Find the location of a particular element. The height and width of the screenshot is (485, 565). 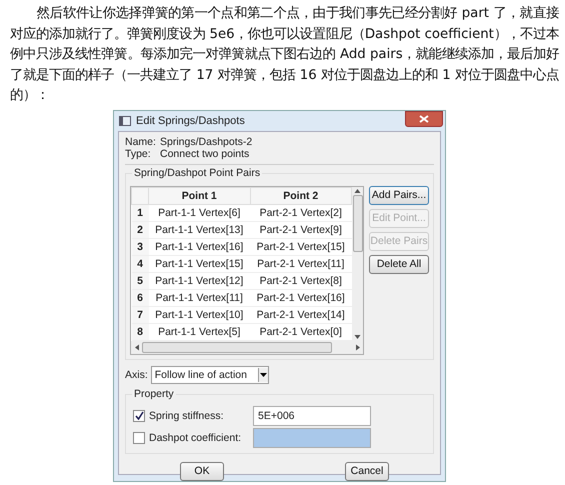

scroll-down-icon is located at coordinates (357, 336).